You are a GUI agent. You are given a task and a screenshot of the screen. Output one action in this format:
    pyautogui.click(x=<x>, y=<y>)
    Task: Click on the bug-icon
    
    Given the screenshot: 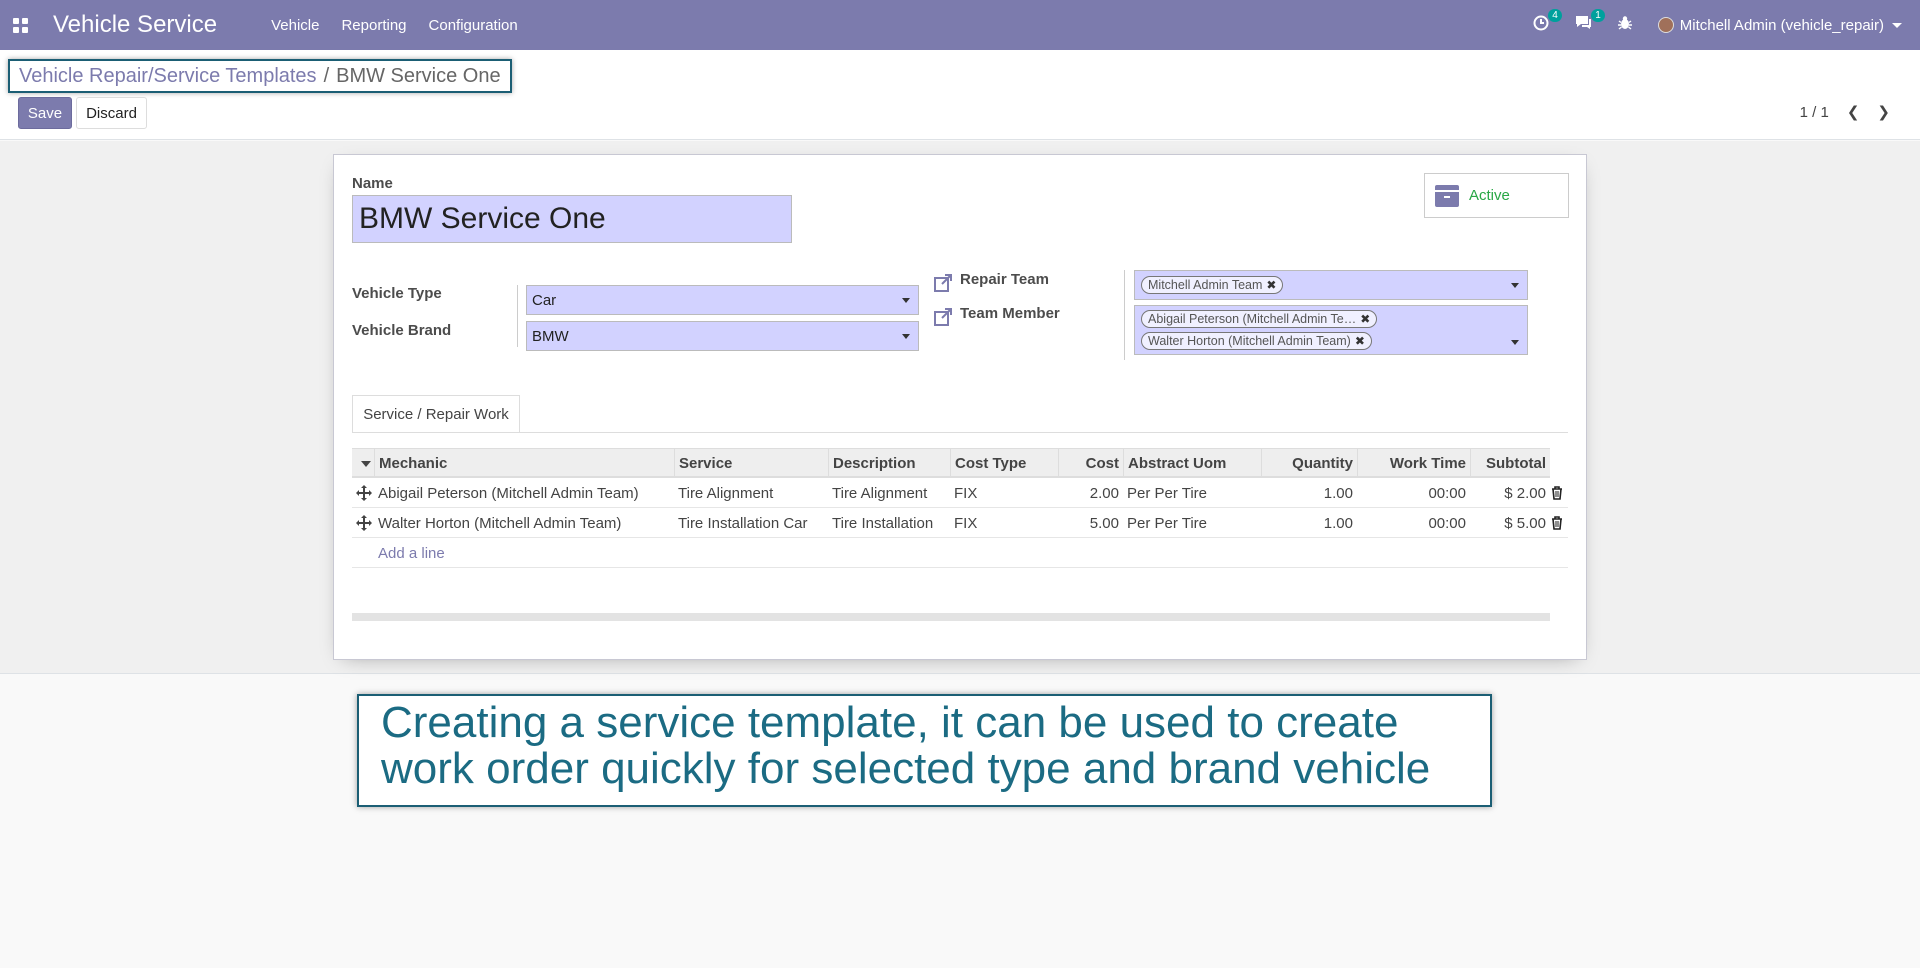 What is the action you would take?
    pyautogui.click(x=1624, y=23)
    